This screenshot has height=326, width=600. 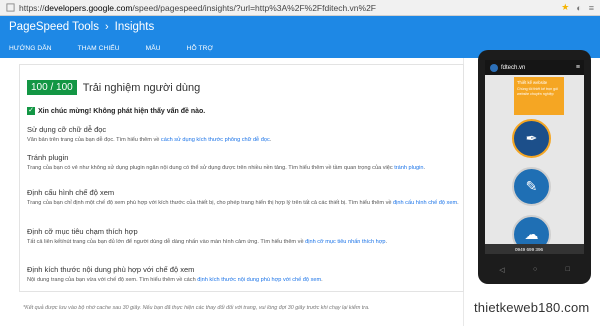 What do you see at coordinates (567, 269) in the screenshot?
I see `recent-key-icon: □` at bounding box center [567, 269].